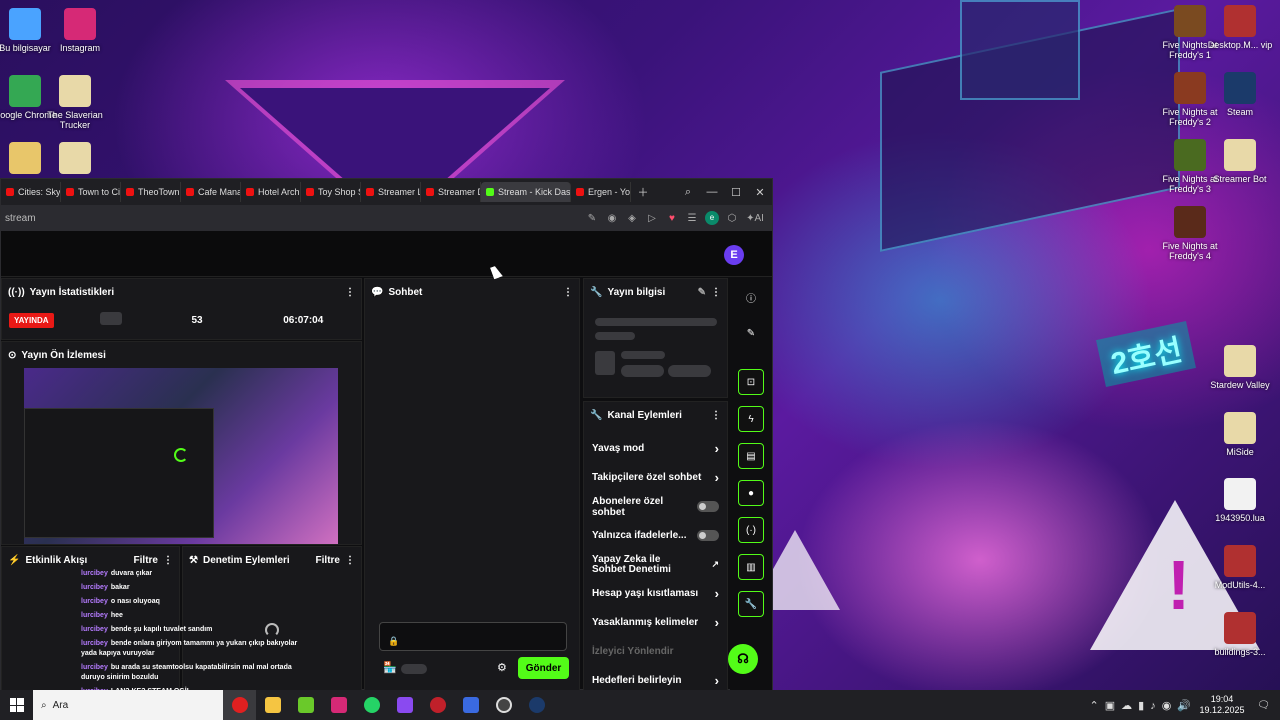 The image size is (1280, 720). I want to click on chevron-right-icon: ›, so click(716, 622).